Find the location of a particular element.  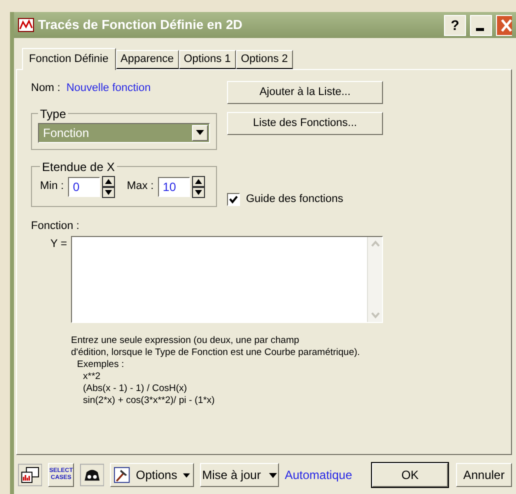

update-button: Mise à jour is located at coordinates (239, 475).